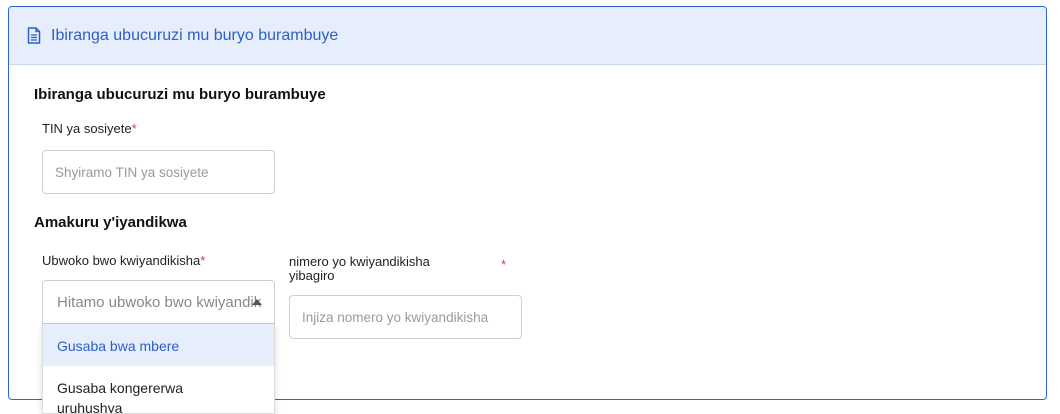  I want to click on registration-type-label: Ubwoko bwo kwiyandikisha*, so click(123, 261).